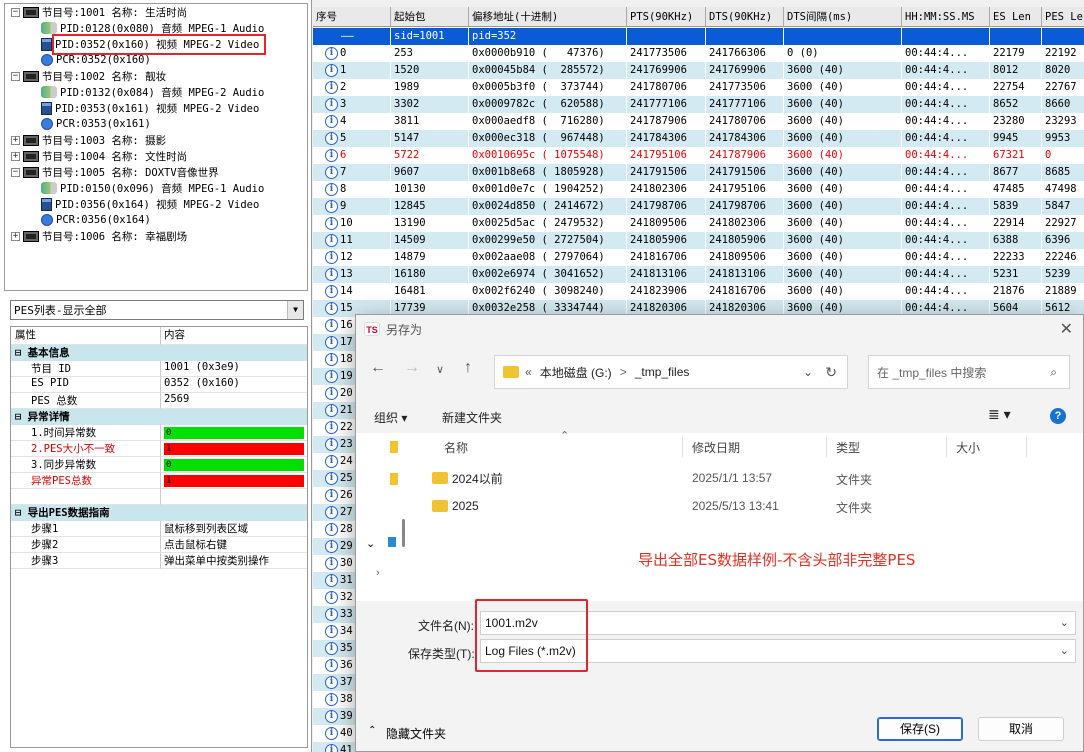 Image resolution: width=1084 pixels, height=752 pixels. I want to click on close-icon: ✕, so click(1066, 329).